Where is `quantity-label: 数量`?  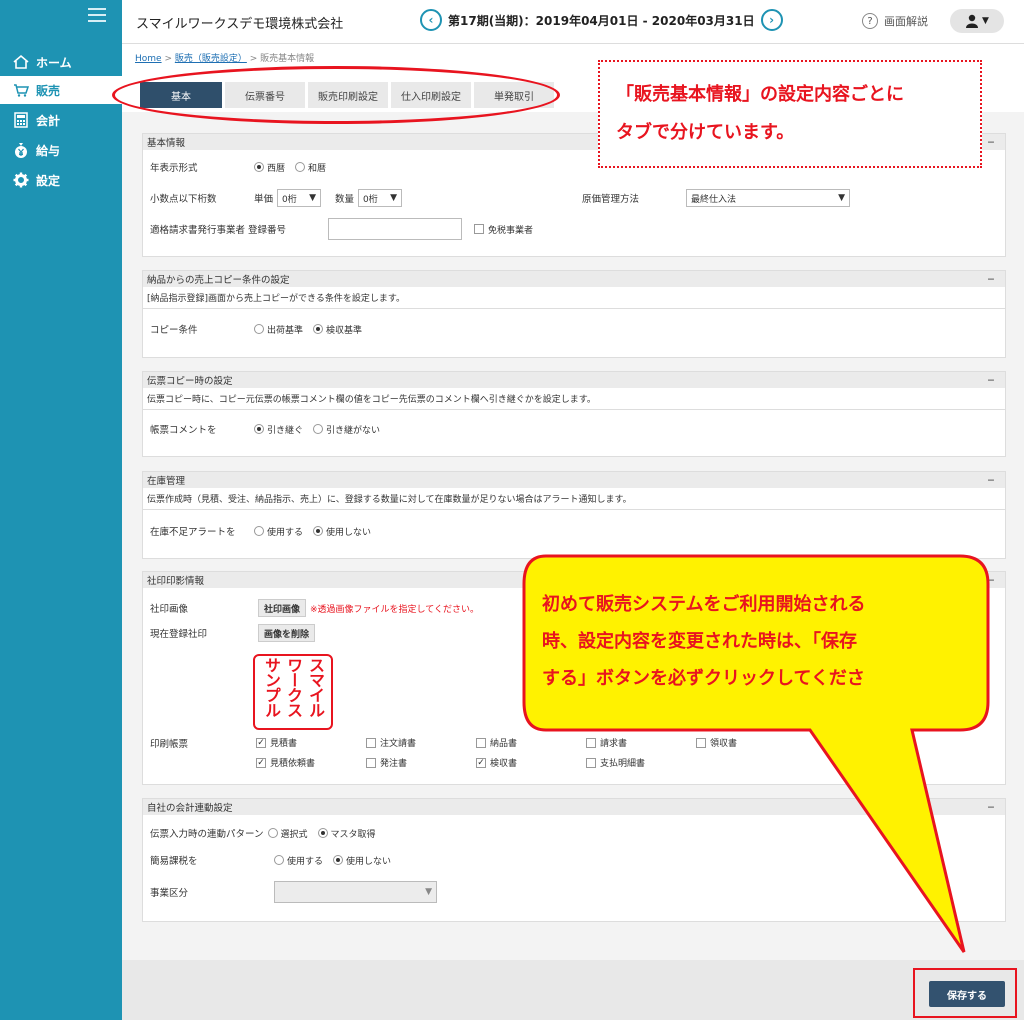 quantity-label: 数量 is located at coordinates (345, 199).